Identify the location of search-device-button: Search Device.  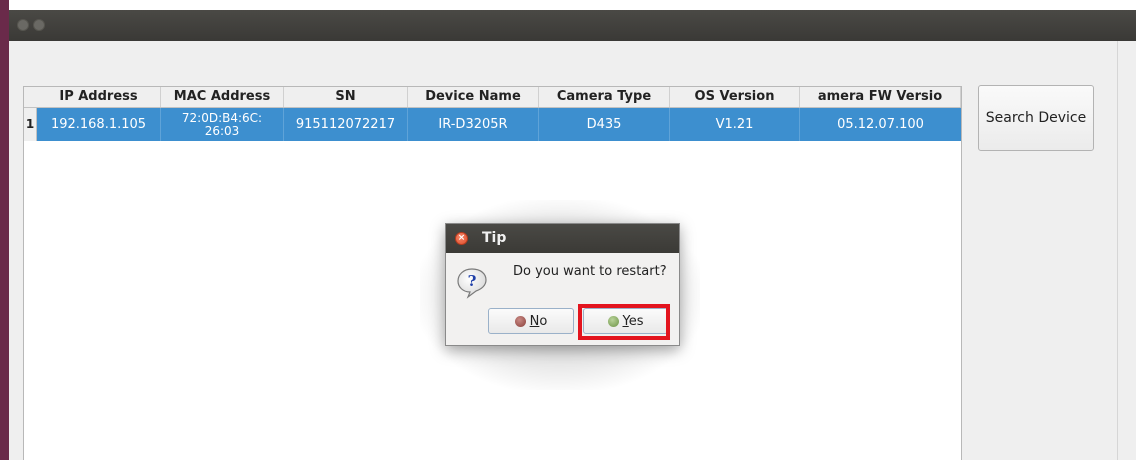
(1036, 118).